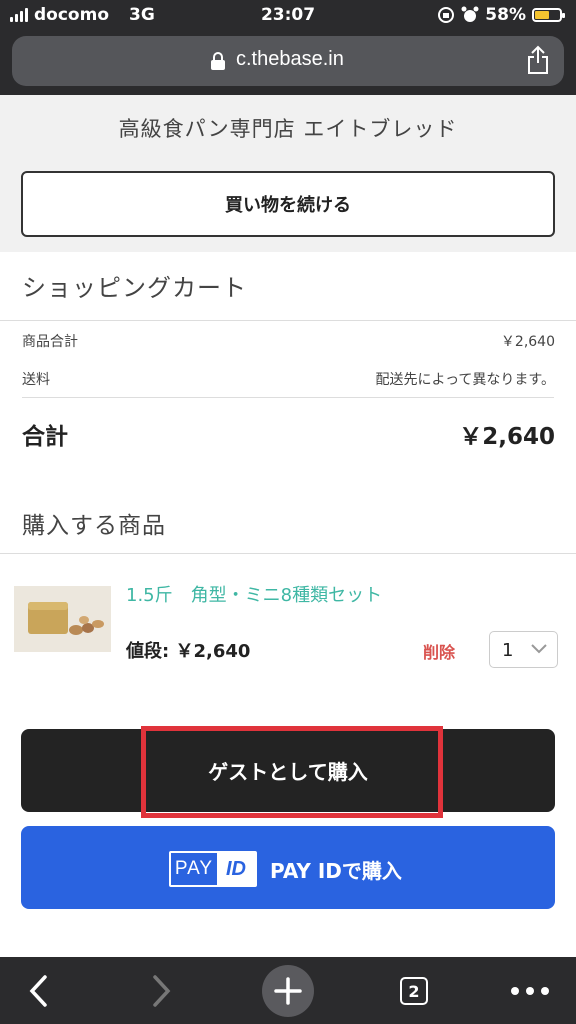 The height and width of the screenshot is (1024, 576). I want to click on battery-percent: 58%, so click(505, 15).